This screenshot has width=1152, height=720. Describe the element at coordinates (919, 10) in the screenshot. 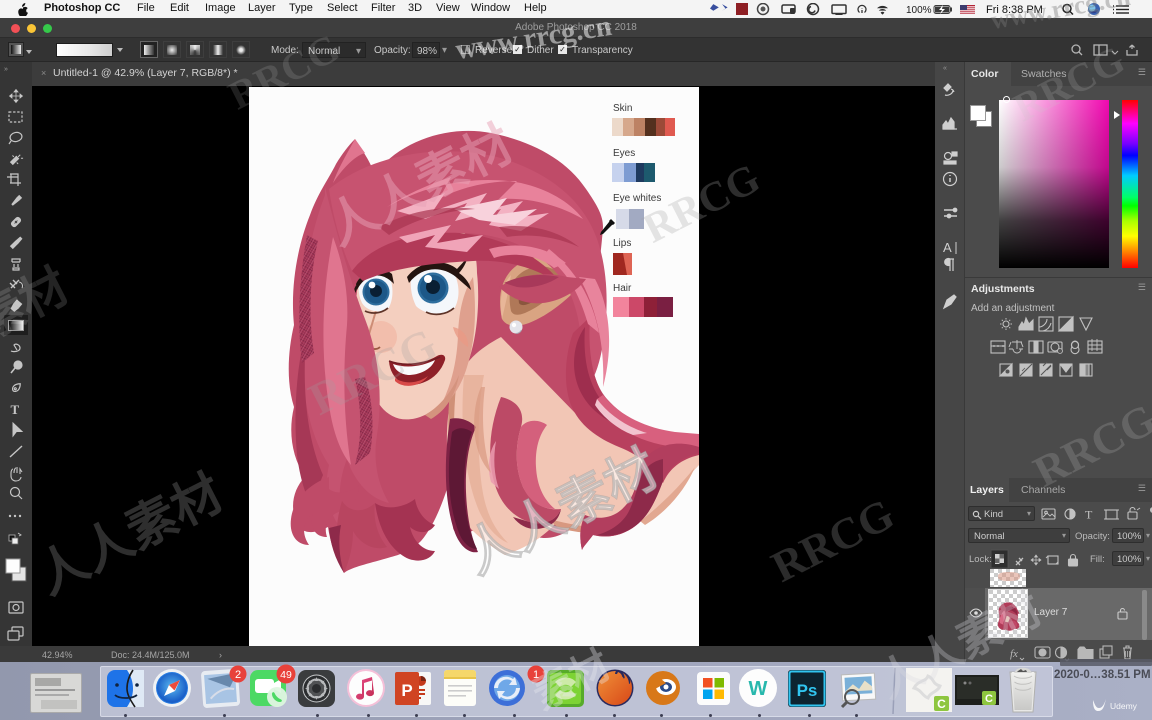

I see `svg-text: 100%` at that location.